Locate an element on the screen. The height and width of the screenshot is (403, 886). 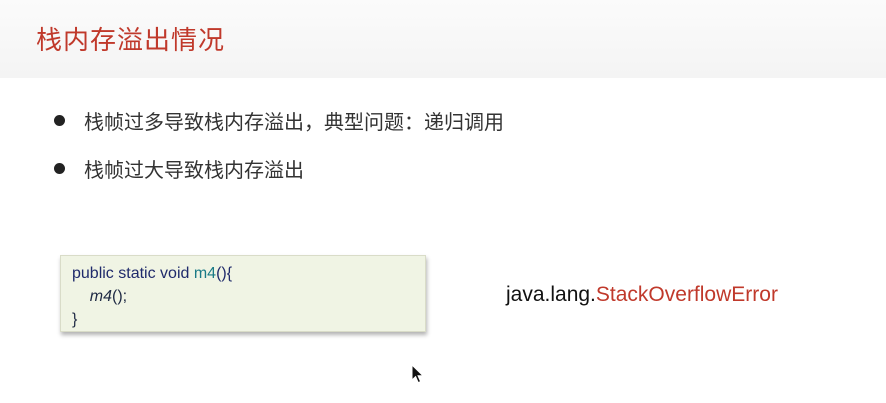
bullet-text: 栈帧过多导致栈内存溢出，典型问题：递归调用 is located at coordinates (294, 121).